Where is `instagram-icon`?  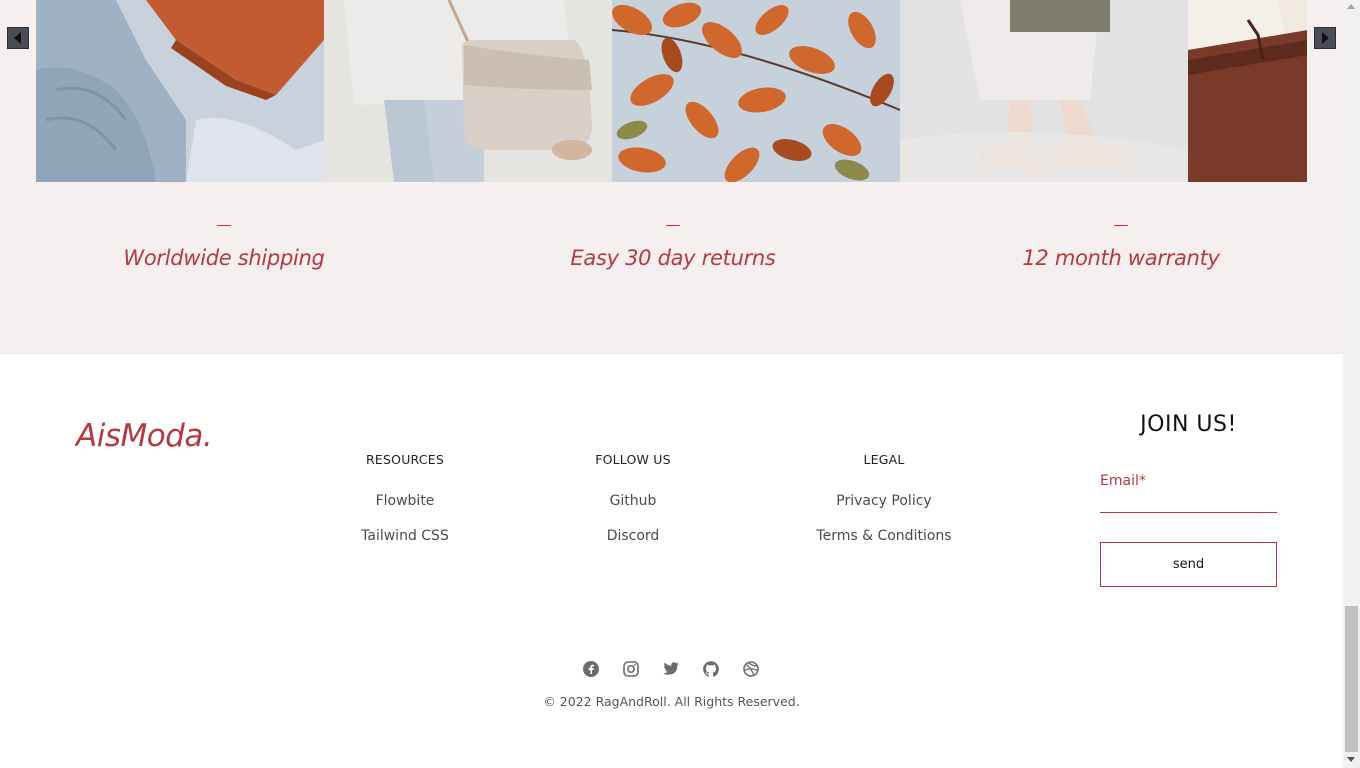 instagram-icon is located at coordinates (631, 669).